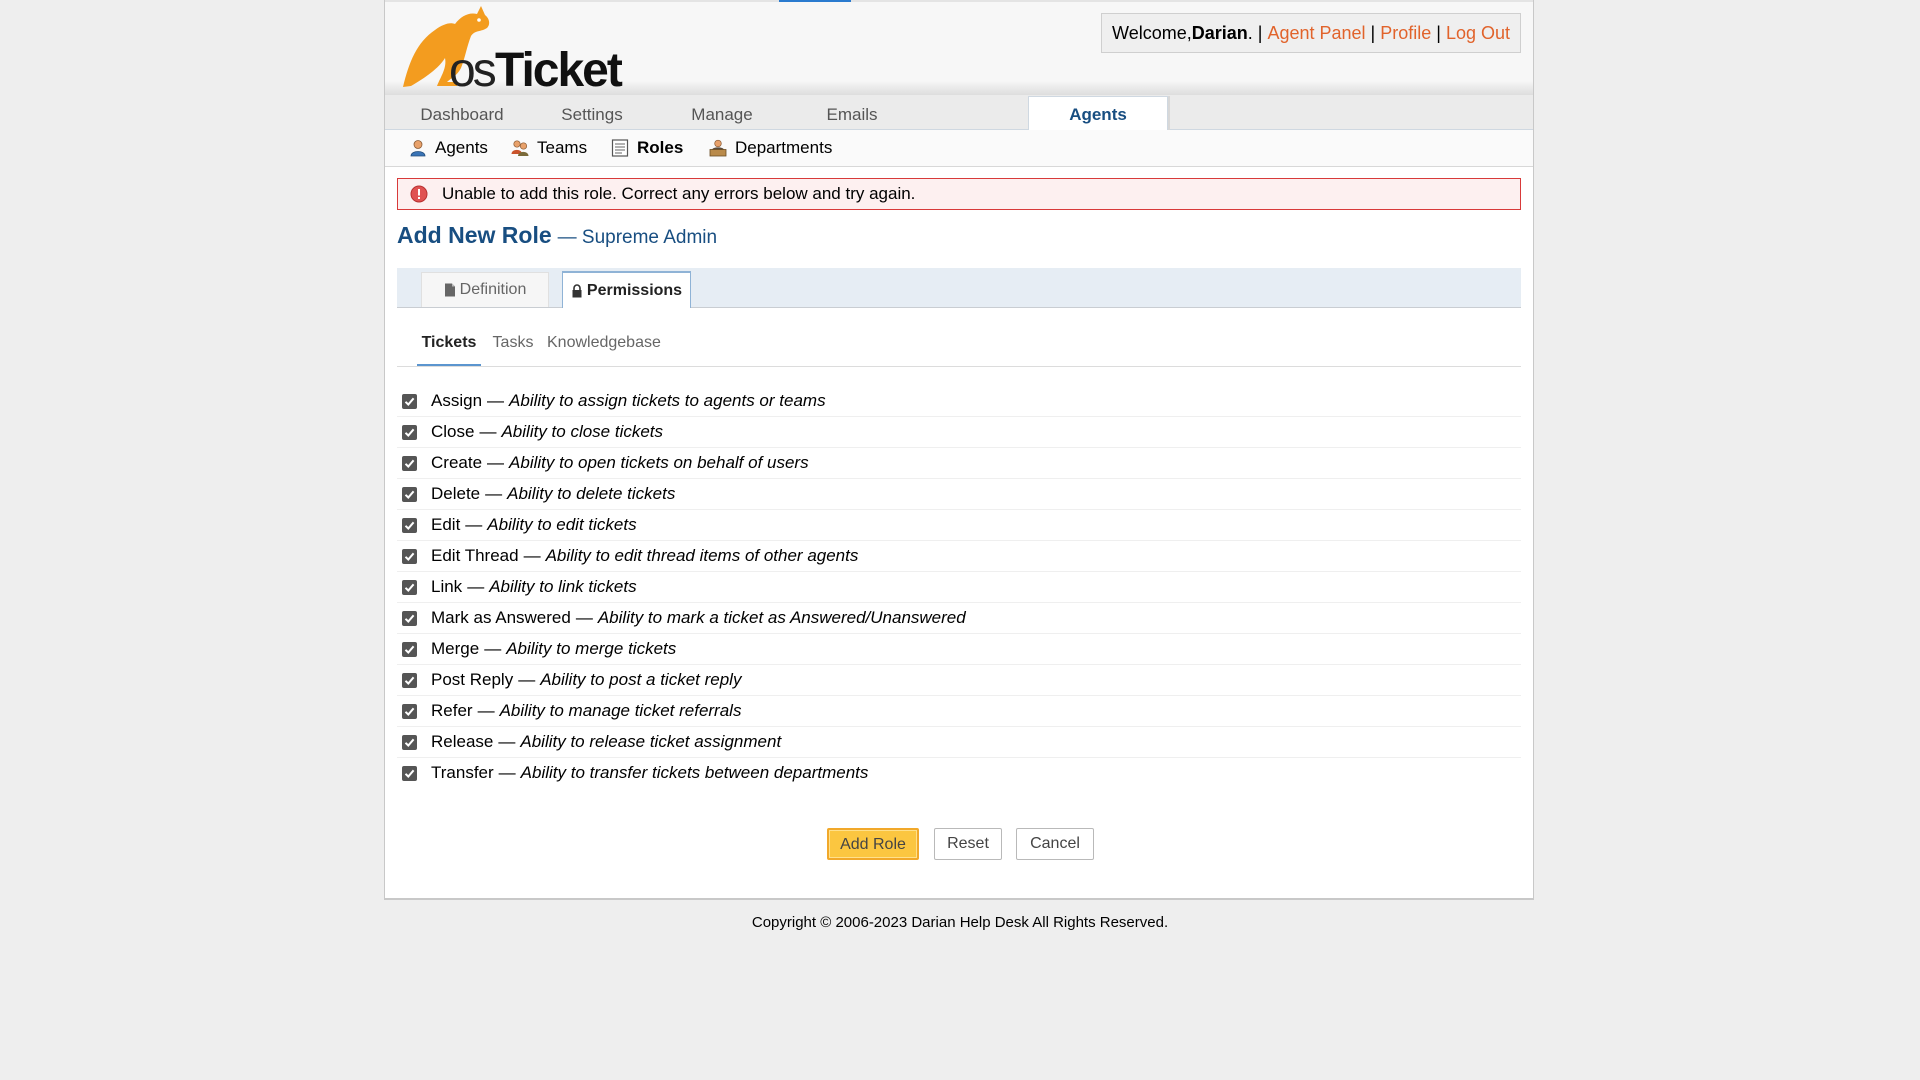 The width and height of the screenshot is (1920, 1080). I want to click on permission-description: Ability to merge tickets, so click(591, 648).